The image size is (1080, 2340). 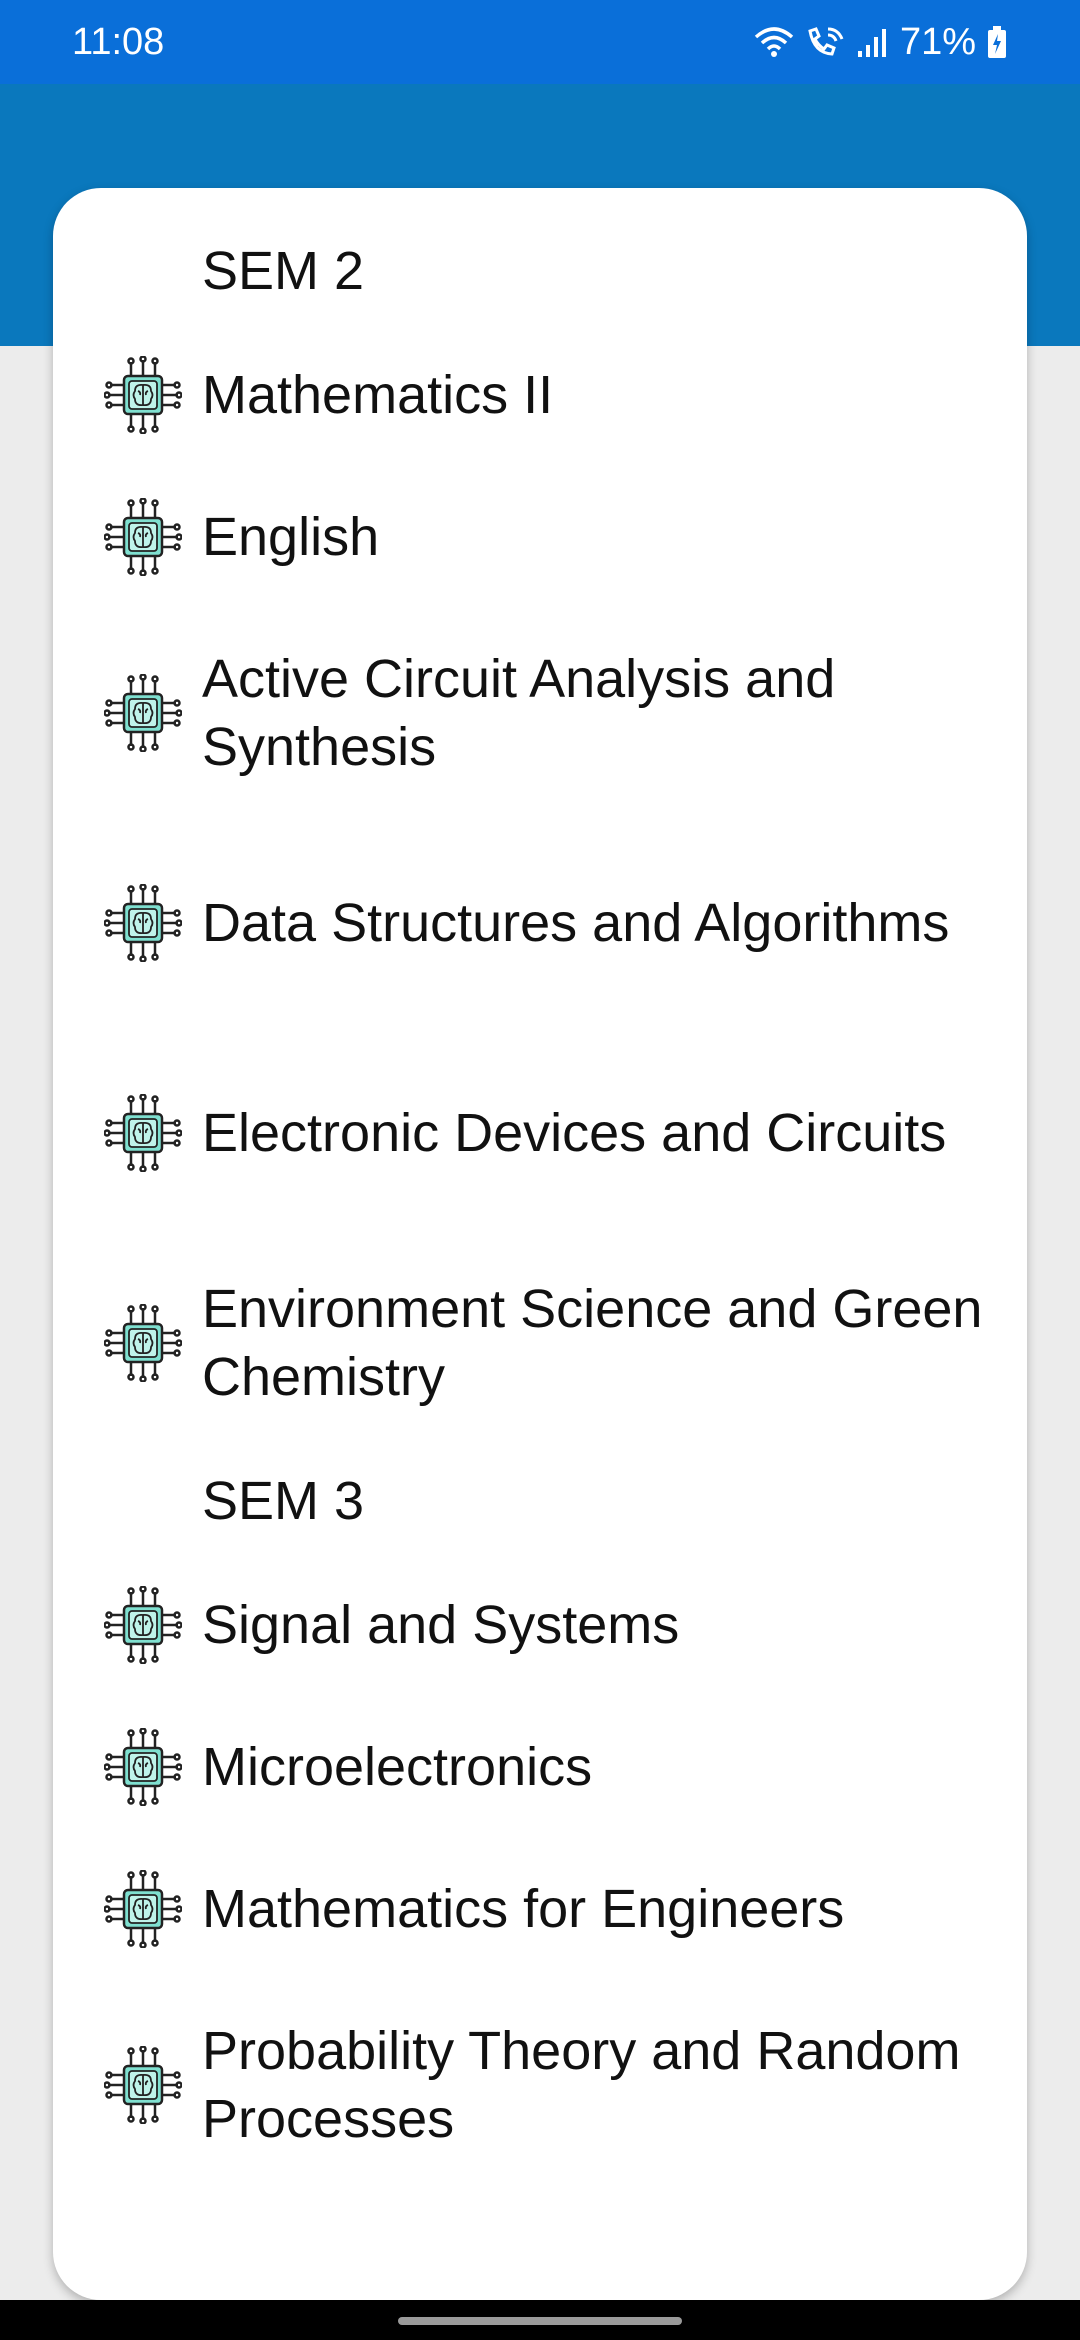 What do you see at coordinates (997, 42) in the screenshot?
I see `battery-charging-icon` at bounding box center [997, 42].